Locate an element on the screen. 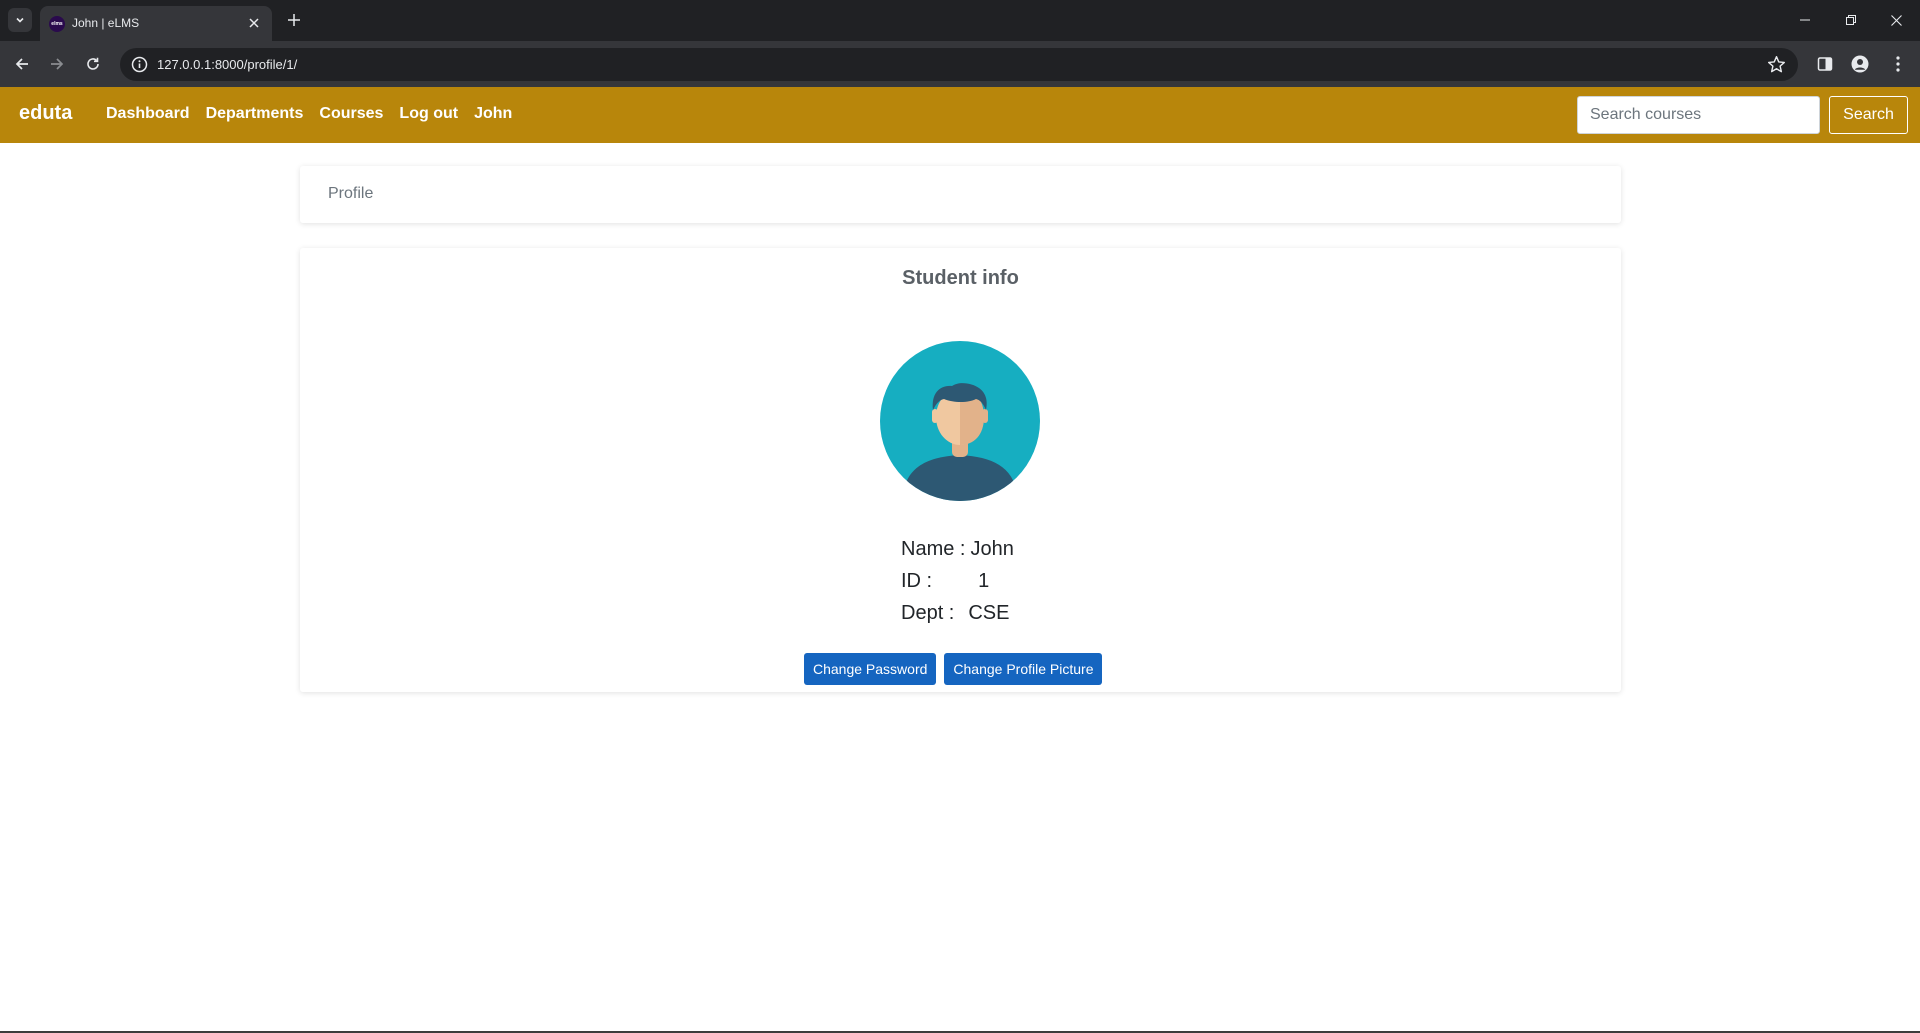  user-avatar-icon is located at coordinates (960, 421).